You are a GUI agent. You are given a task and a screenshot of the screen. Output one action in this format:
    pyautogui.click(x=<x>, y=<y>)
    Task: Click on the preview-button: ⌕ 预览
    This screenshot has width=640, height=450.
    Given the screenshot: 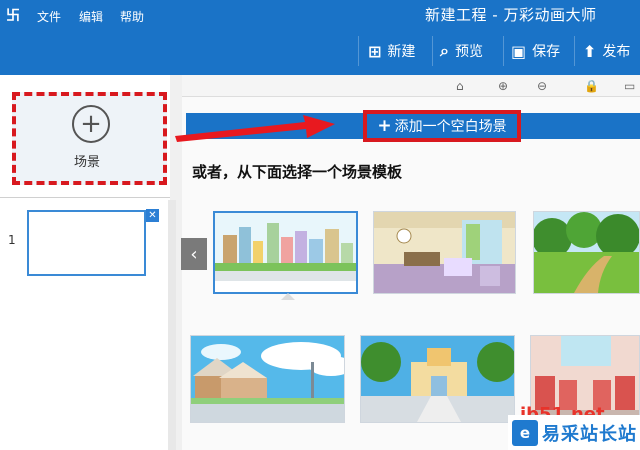 What is the action you would take?
    pyautogui.click(x=461, y=51)
    